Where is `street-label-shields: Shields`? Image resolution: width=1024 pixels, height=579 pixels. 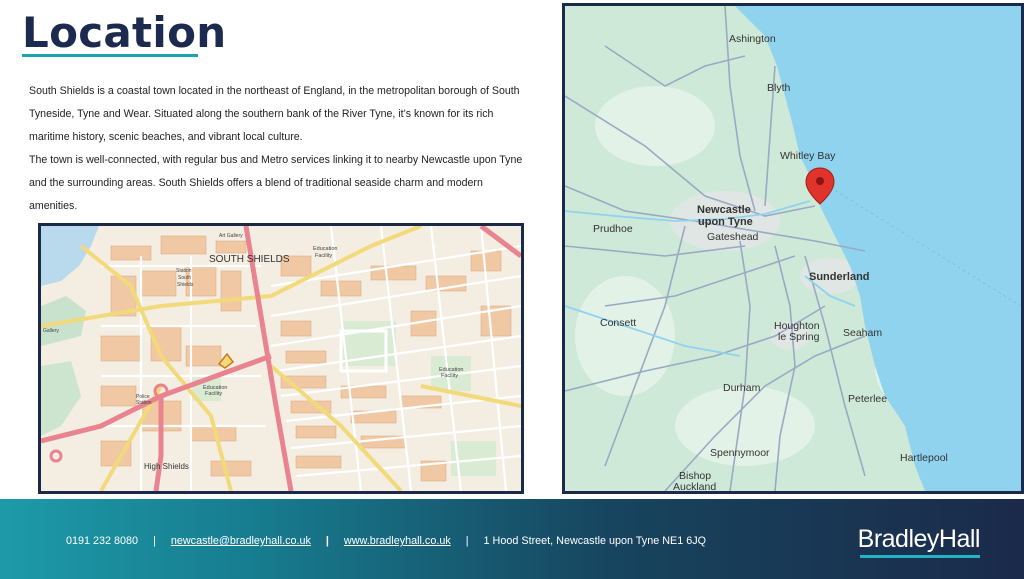 street-label-shields: Shields is located at coordinates (185, 285).